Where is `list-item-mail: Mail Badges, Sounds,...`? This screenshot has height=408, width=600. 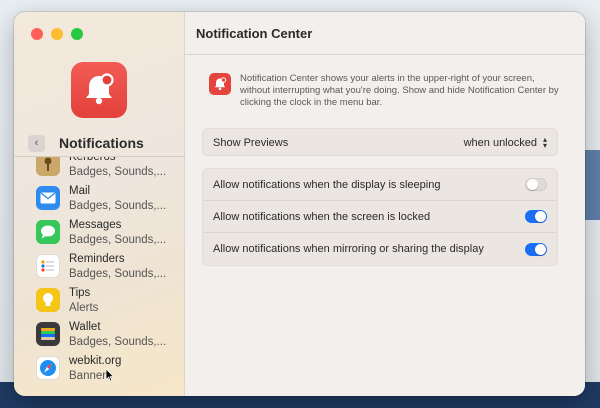
list-item-mail: Mail Badges, Sounds,... is located at coordinates (99, 199).